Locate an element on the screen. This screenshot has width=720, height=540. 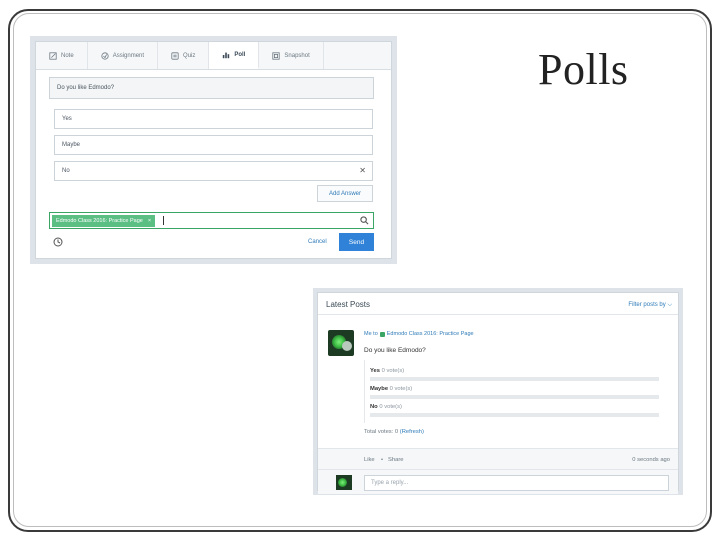
post-group-link: Edmodo Class 2016: Practice Page is located at coordinates (430, 334).